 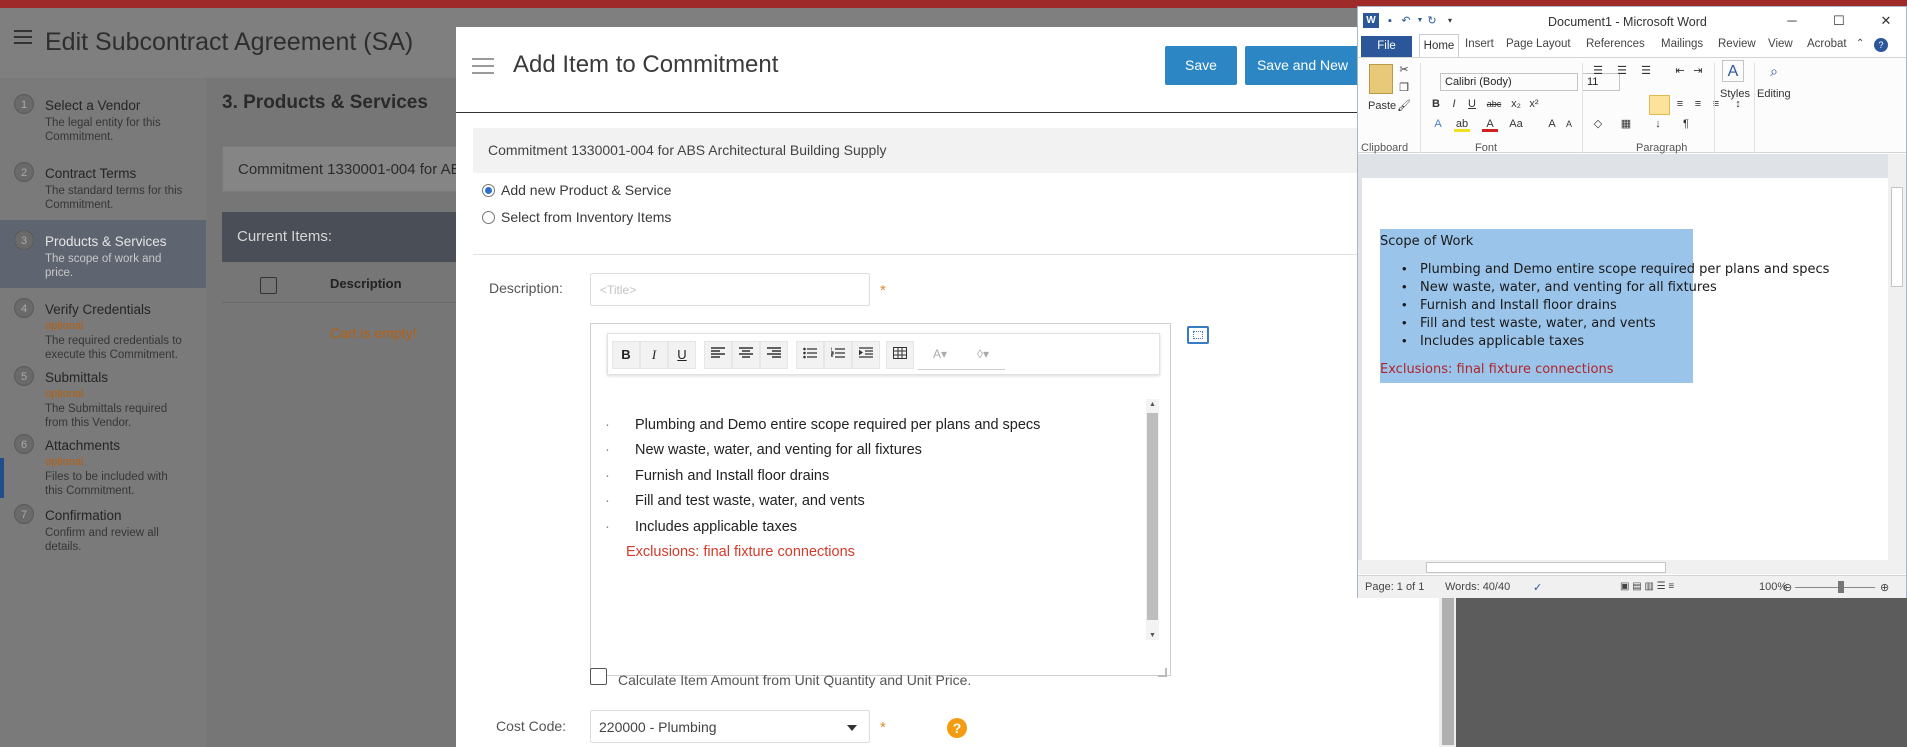 I want to click on grow-font-icon: A, so click(x=1552, y=124).